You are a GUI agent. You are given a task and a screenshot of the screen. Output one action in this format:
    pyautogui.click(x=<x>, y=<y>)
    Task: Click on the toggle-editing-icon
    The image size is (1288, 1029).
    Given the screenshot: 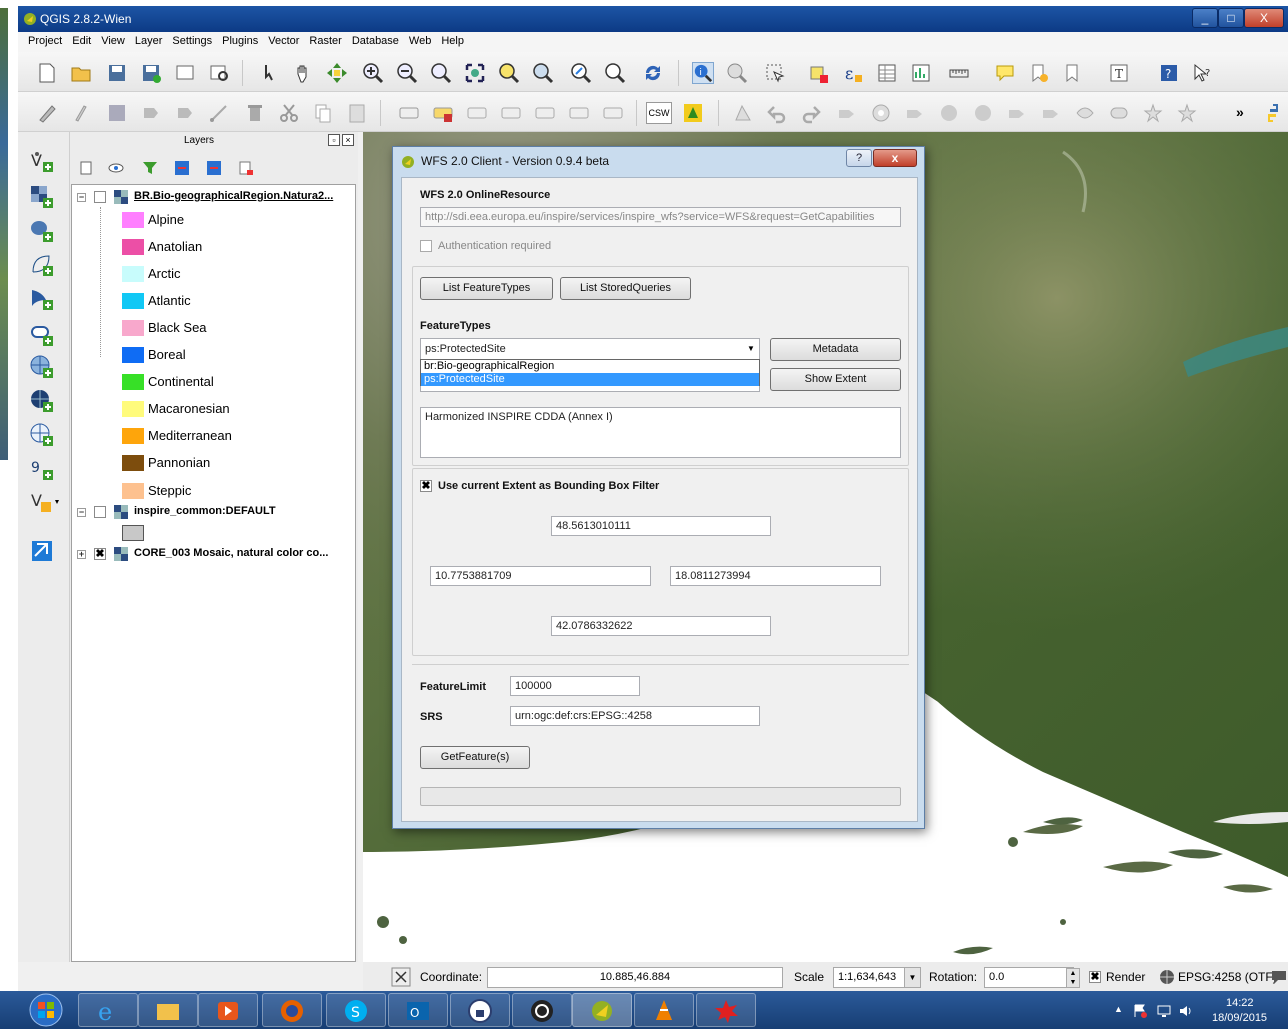 What is the action you would take?
    pyautogui.click(x=47, y=113)
    